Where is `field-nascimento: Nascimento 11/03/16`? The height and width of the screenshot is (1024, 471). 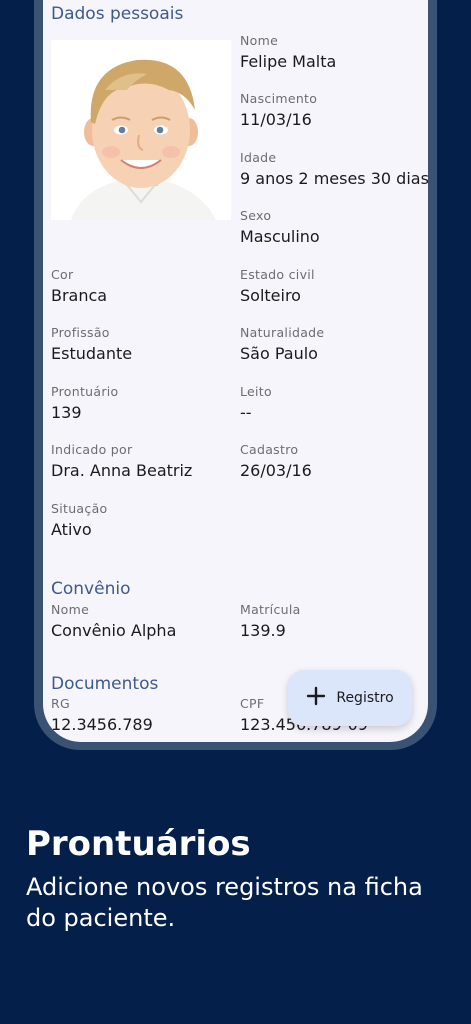
field-nascimento: Nascimento 11/03/16 is located at coordinates (278, 110).